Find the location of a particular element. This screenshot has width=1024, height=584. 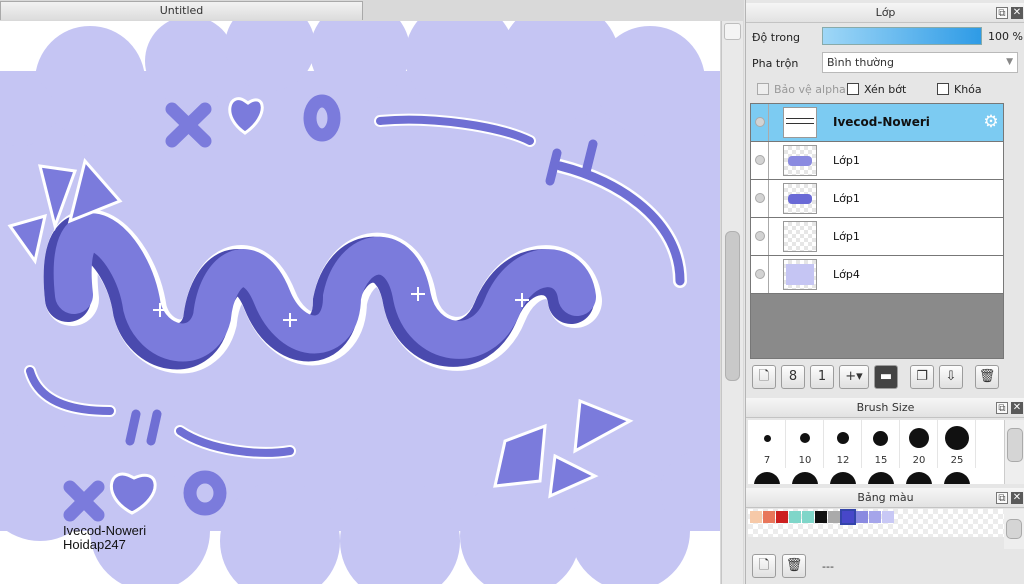

watermark-sub: Hoidap247 is located at coordinates (94, 544).